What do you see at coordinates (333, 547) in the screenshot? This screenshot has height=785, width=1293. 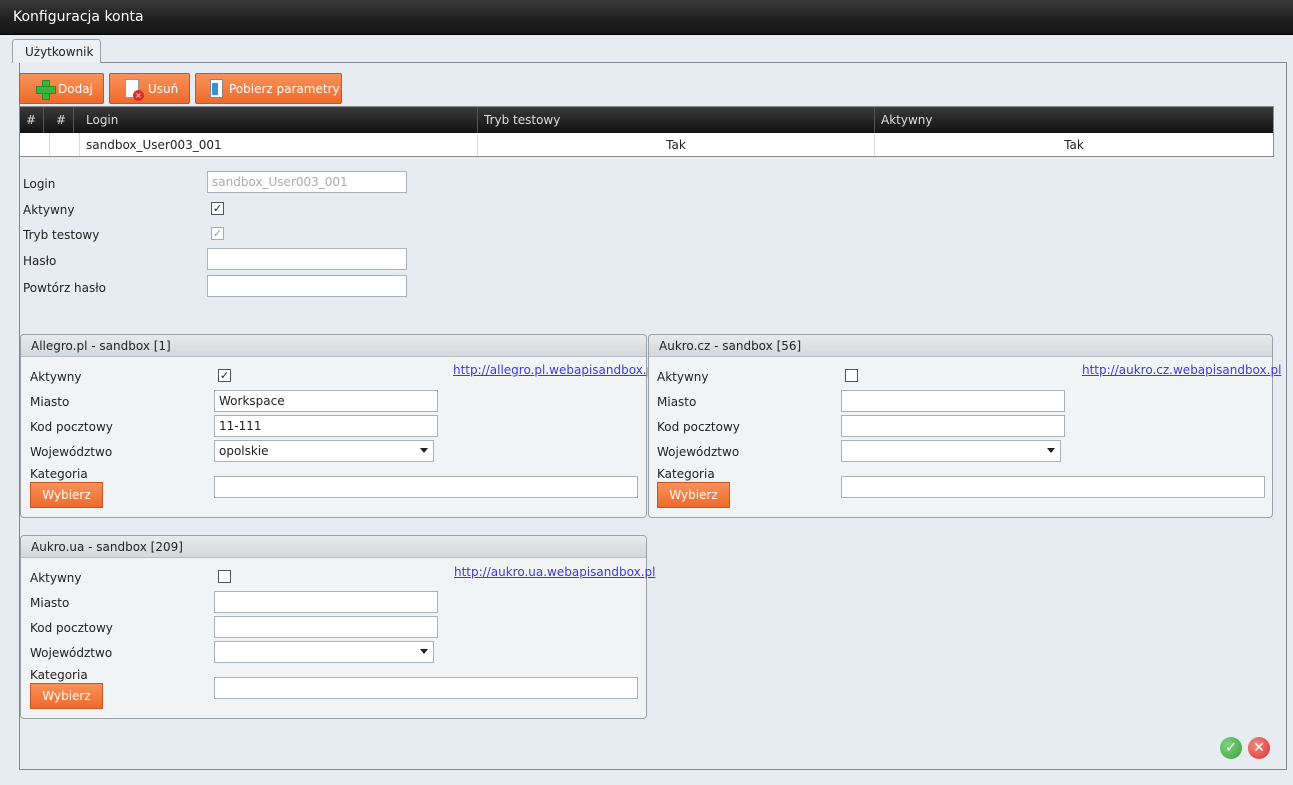 I see `section-title: Aukro.ua - sandbox [209]` at bounding box center [333, 547].